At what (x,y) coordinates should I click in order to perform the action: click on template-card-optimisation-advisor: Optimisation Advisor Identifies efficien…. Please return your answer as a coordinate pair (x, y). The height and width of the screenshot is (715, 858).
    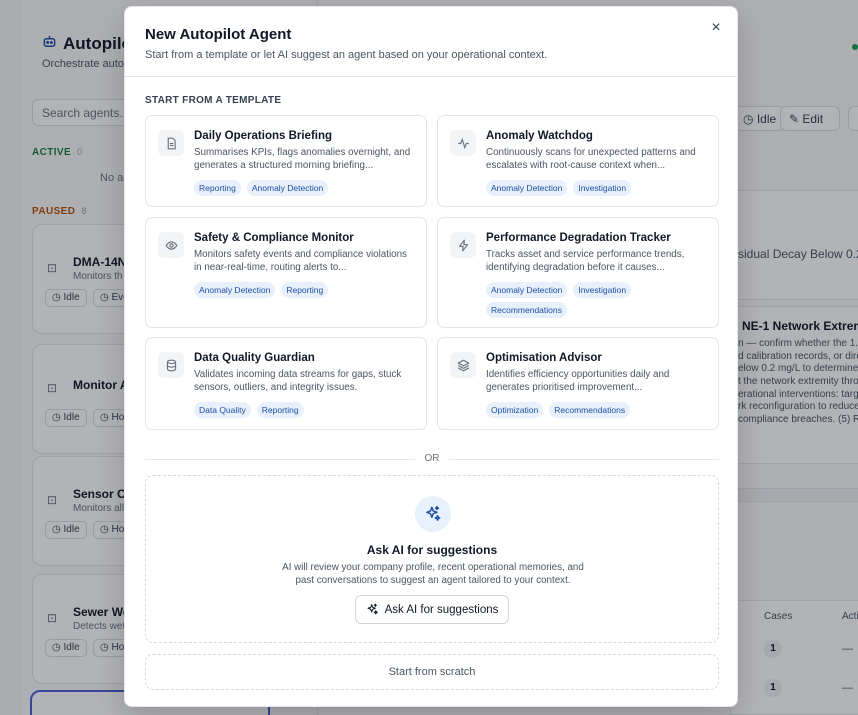
    Looking at the image, I should click on (578, 383).